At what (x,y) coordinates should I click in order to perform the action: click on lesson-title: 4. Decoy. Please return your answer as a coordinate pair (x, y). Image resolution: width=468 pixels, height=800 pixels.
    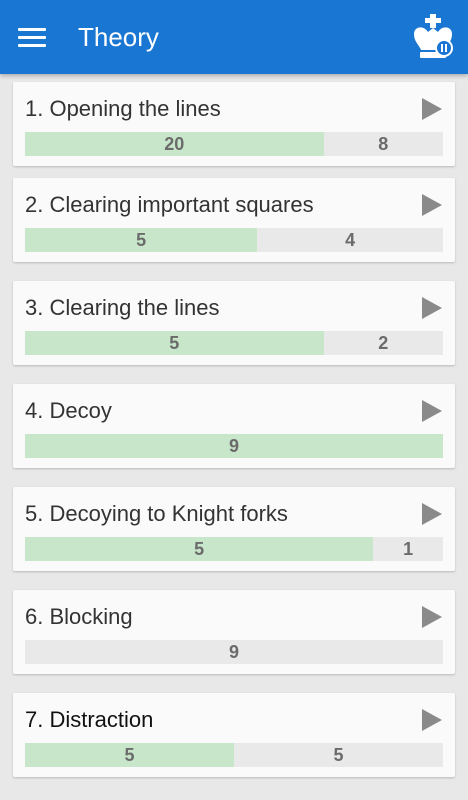
    Looking at the image, I should click on (68, 410).